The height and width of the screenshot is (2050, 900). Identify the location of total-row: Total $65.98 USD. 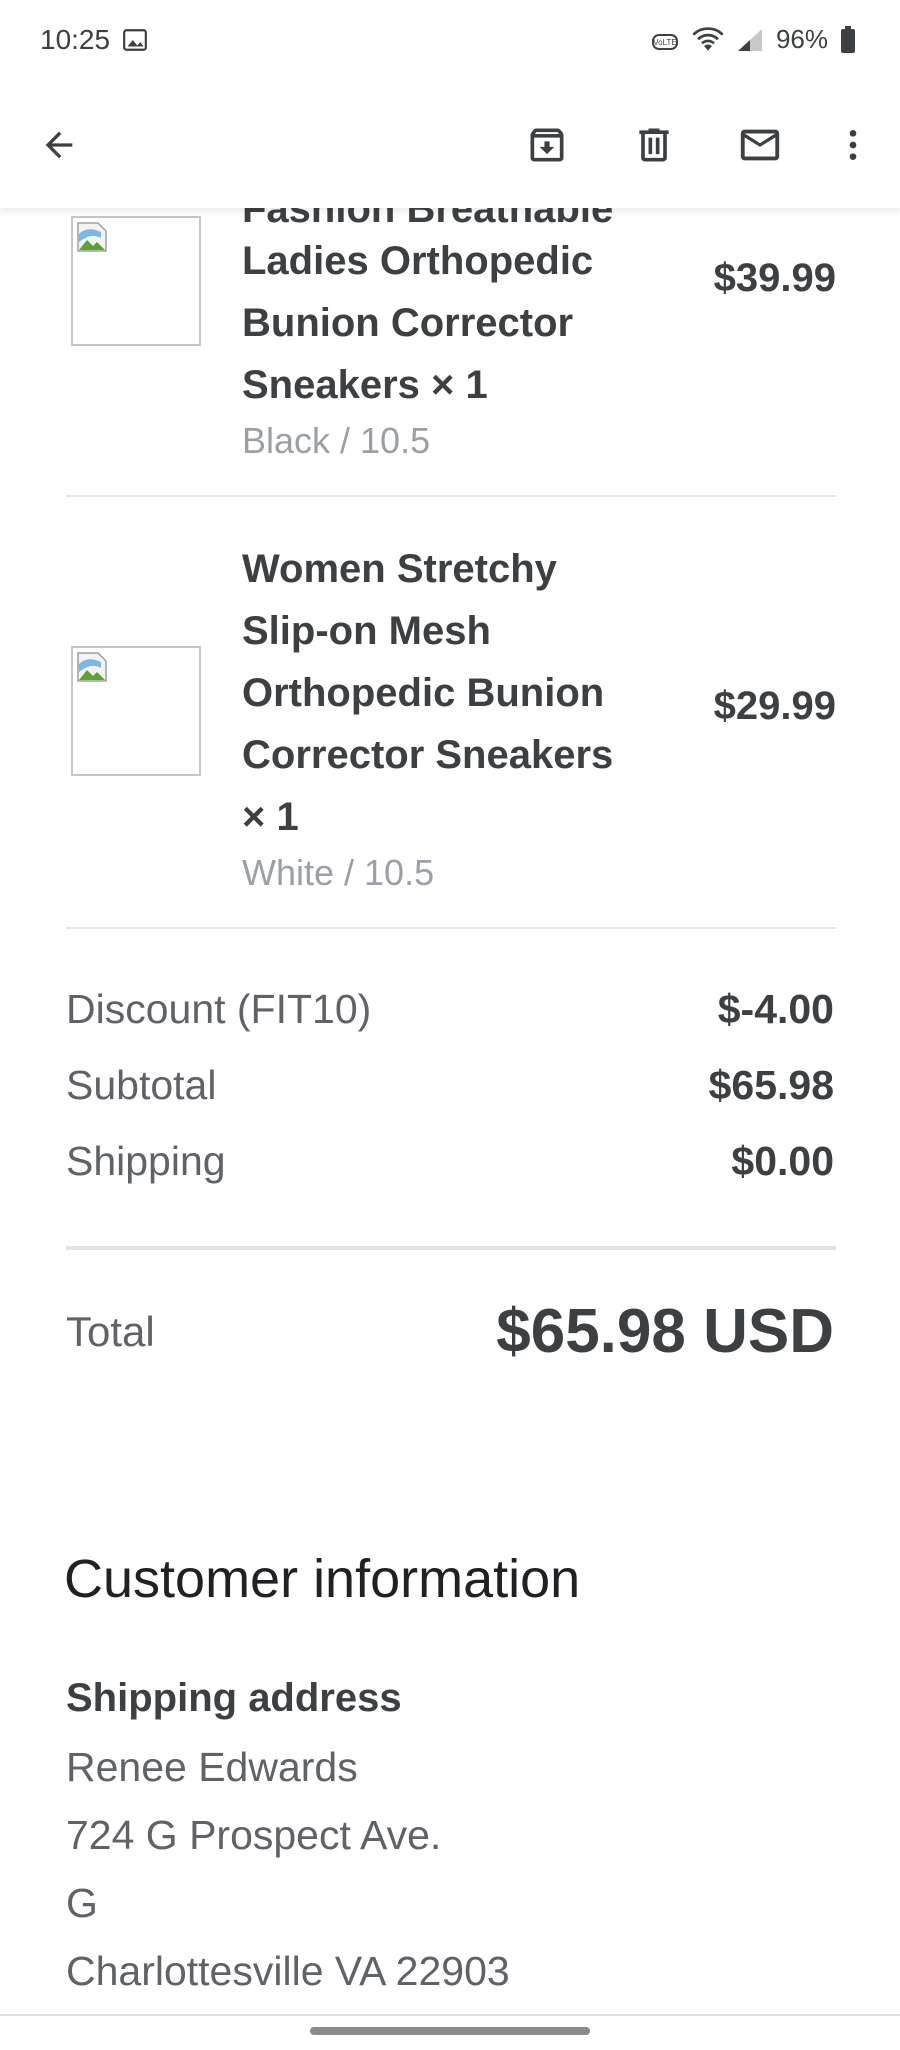
(450, 1331).